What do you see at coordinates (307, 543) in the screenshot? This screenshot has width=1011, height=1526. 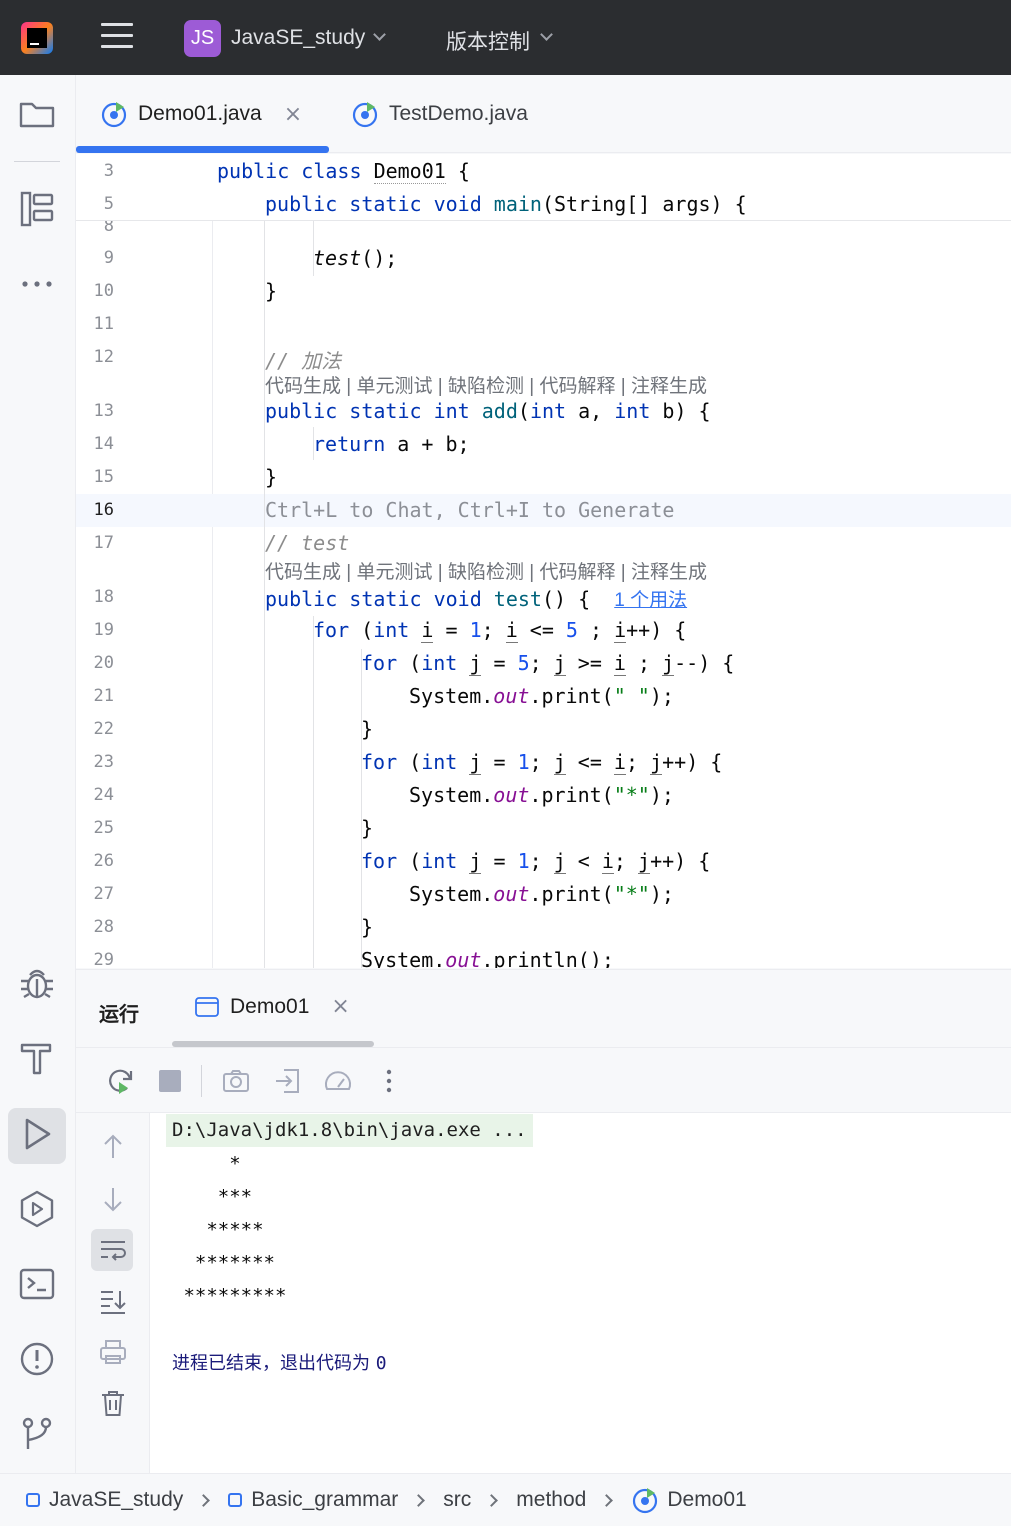 I see `code-comment: // test` at bounding box center [307, 543].